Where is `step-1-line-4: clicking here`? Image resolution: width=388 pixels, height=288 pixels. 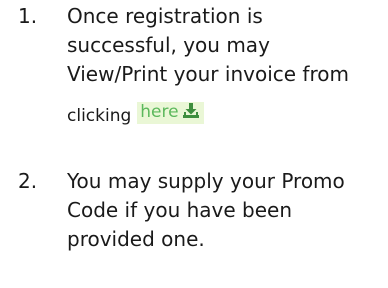
step-1-line-4: clicking here is located at coordinates (135, 115).